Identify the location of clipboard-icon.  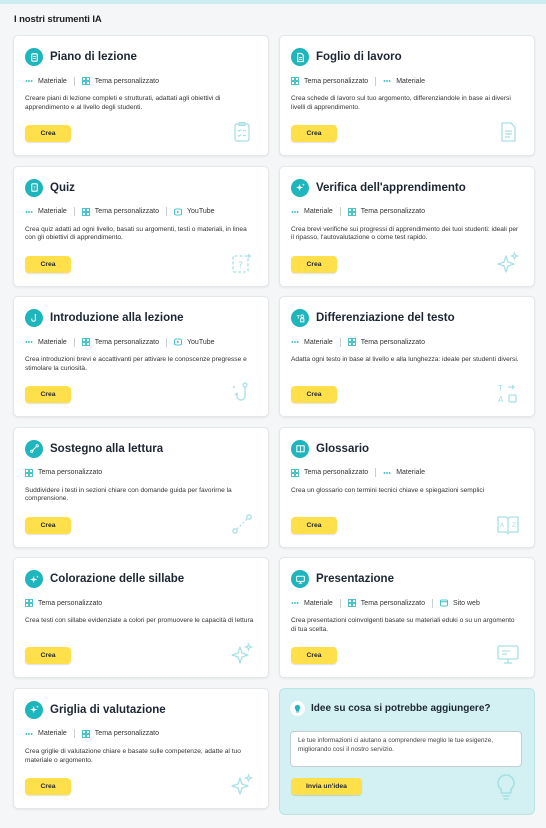
(34, 57).